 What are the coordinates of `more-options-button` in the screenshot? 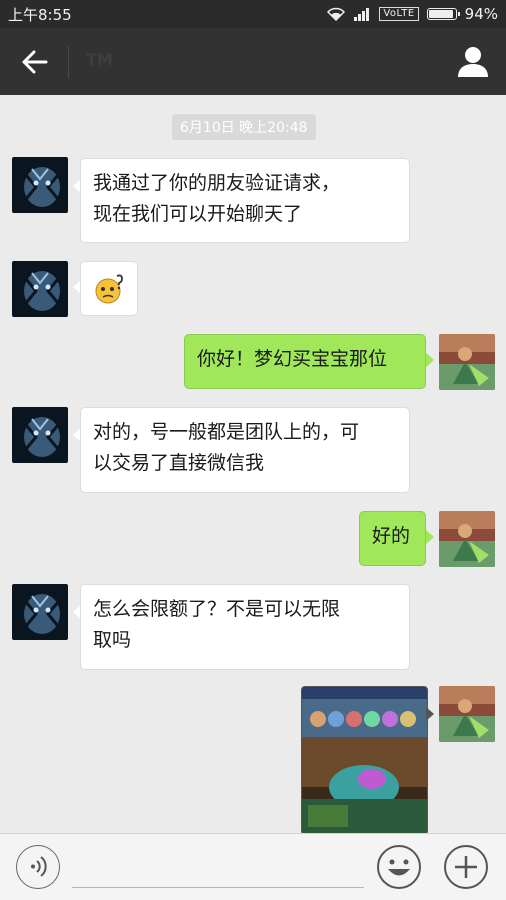 It's located at (466, 867).